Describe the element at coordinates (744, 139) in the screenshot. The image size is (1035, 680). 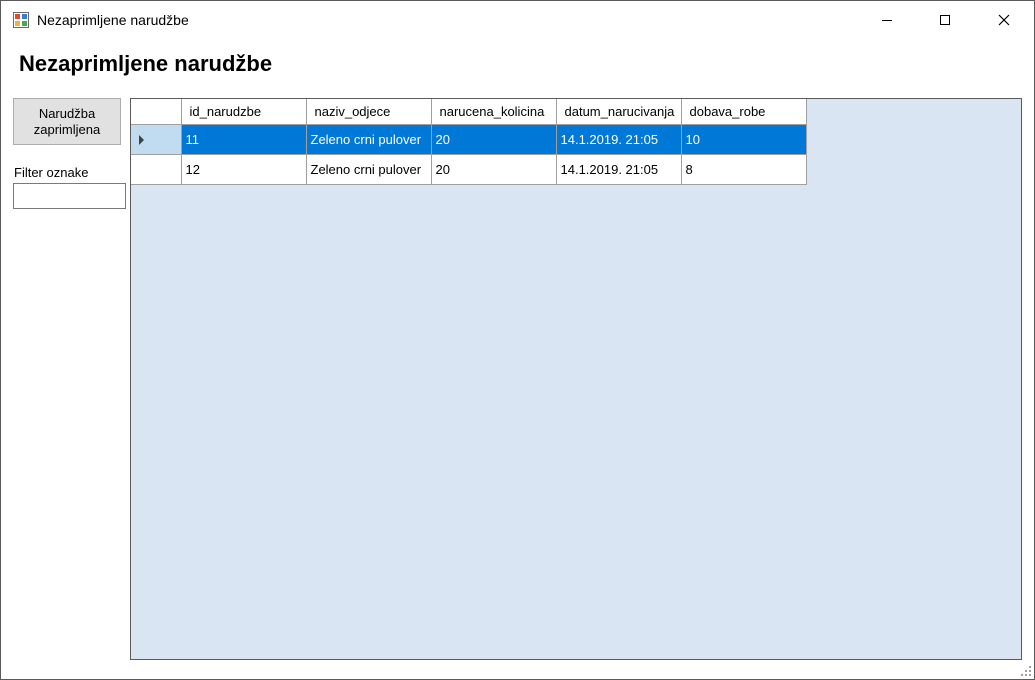
I see `table-cell: 10` at that location.